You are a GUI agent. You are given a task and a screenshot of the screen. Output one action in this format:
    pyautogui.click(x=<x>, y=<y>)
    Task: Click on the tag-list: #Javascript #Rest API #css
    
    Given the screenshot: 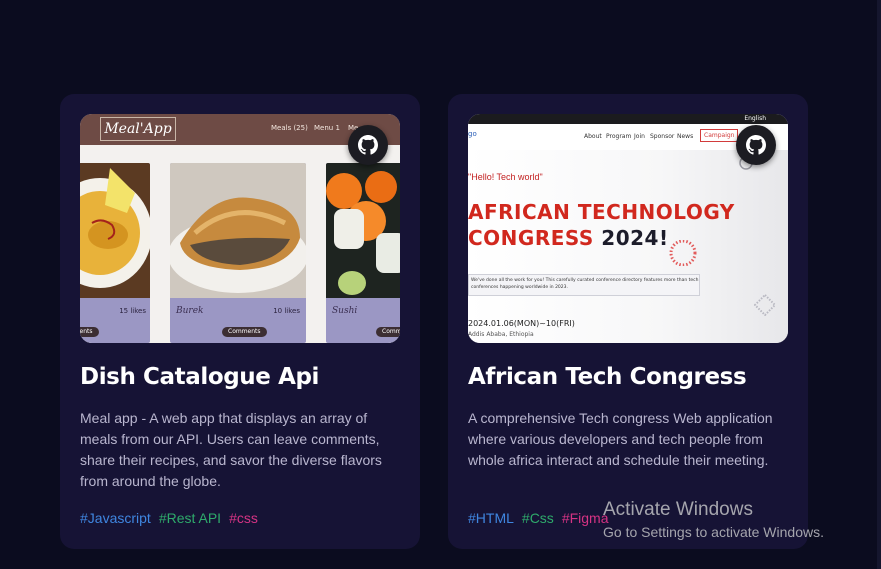 What is the action you would take?
    pyautogui.click(x=169, y=518)
    